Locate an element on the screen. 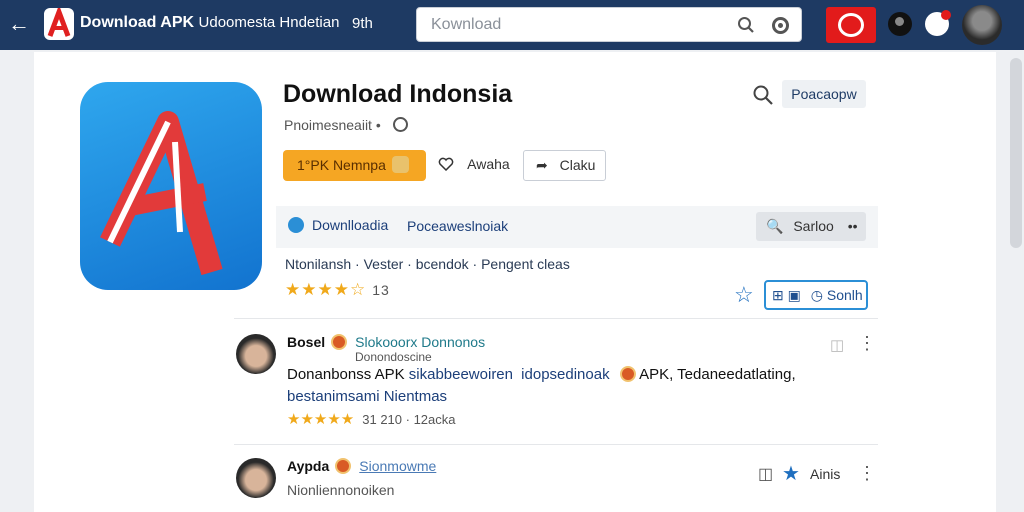  star-icon: ★ is located at coordinates (791, 473).